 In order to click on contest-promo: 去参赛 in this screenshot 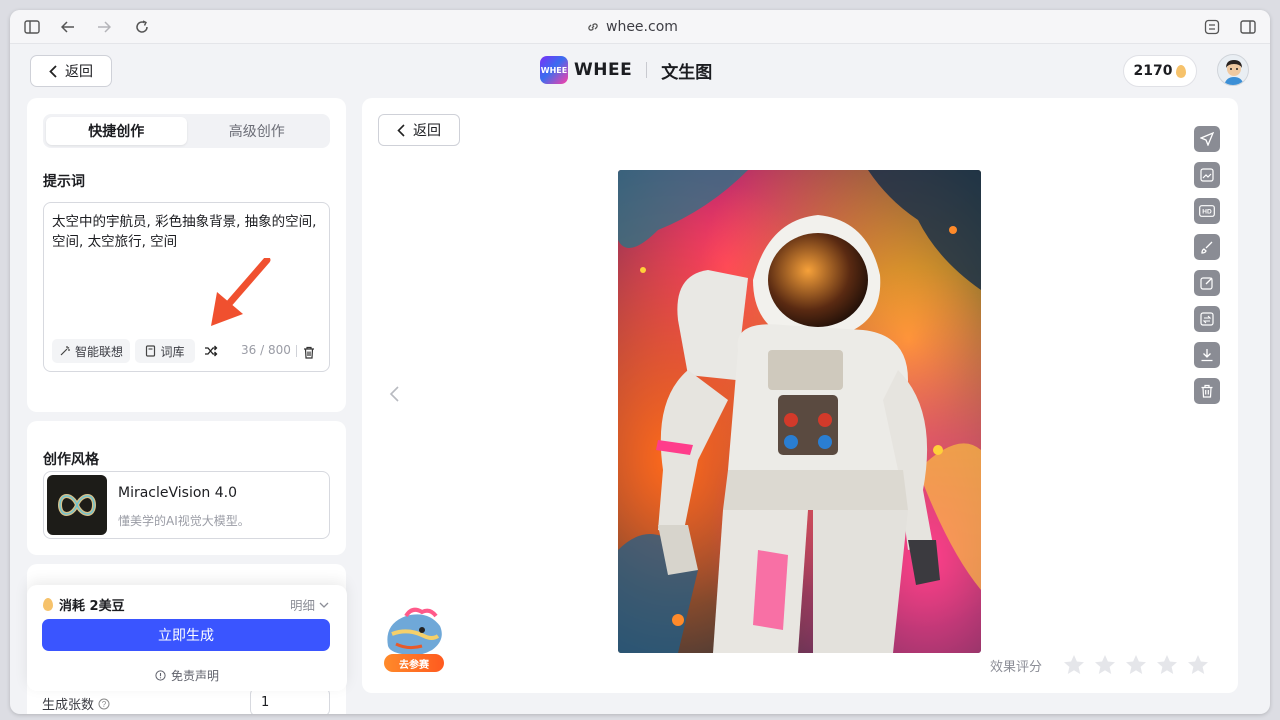, I will do `click(414, 641)`.